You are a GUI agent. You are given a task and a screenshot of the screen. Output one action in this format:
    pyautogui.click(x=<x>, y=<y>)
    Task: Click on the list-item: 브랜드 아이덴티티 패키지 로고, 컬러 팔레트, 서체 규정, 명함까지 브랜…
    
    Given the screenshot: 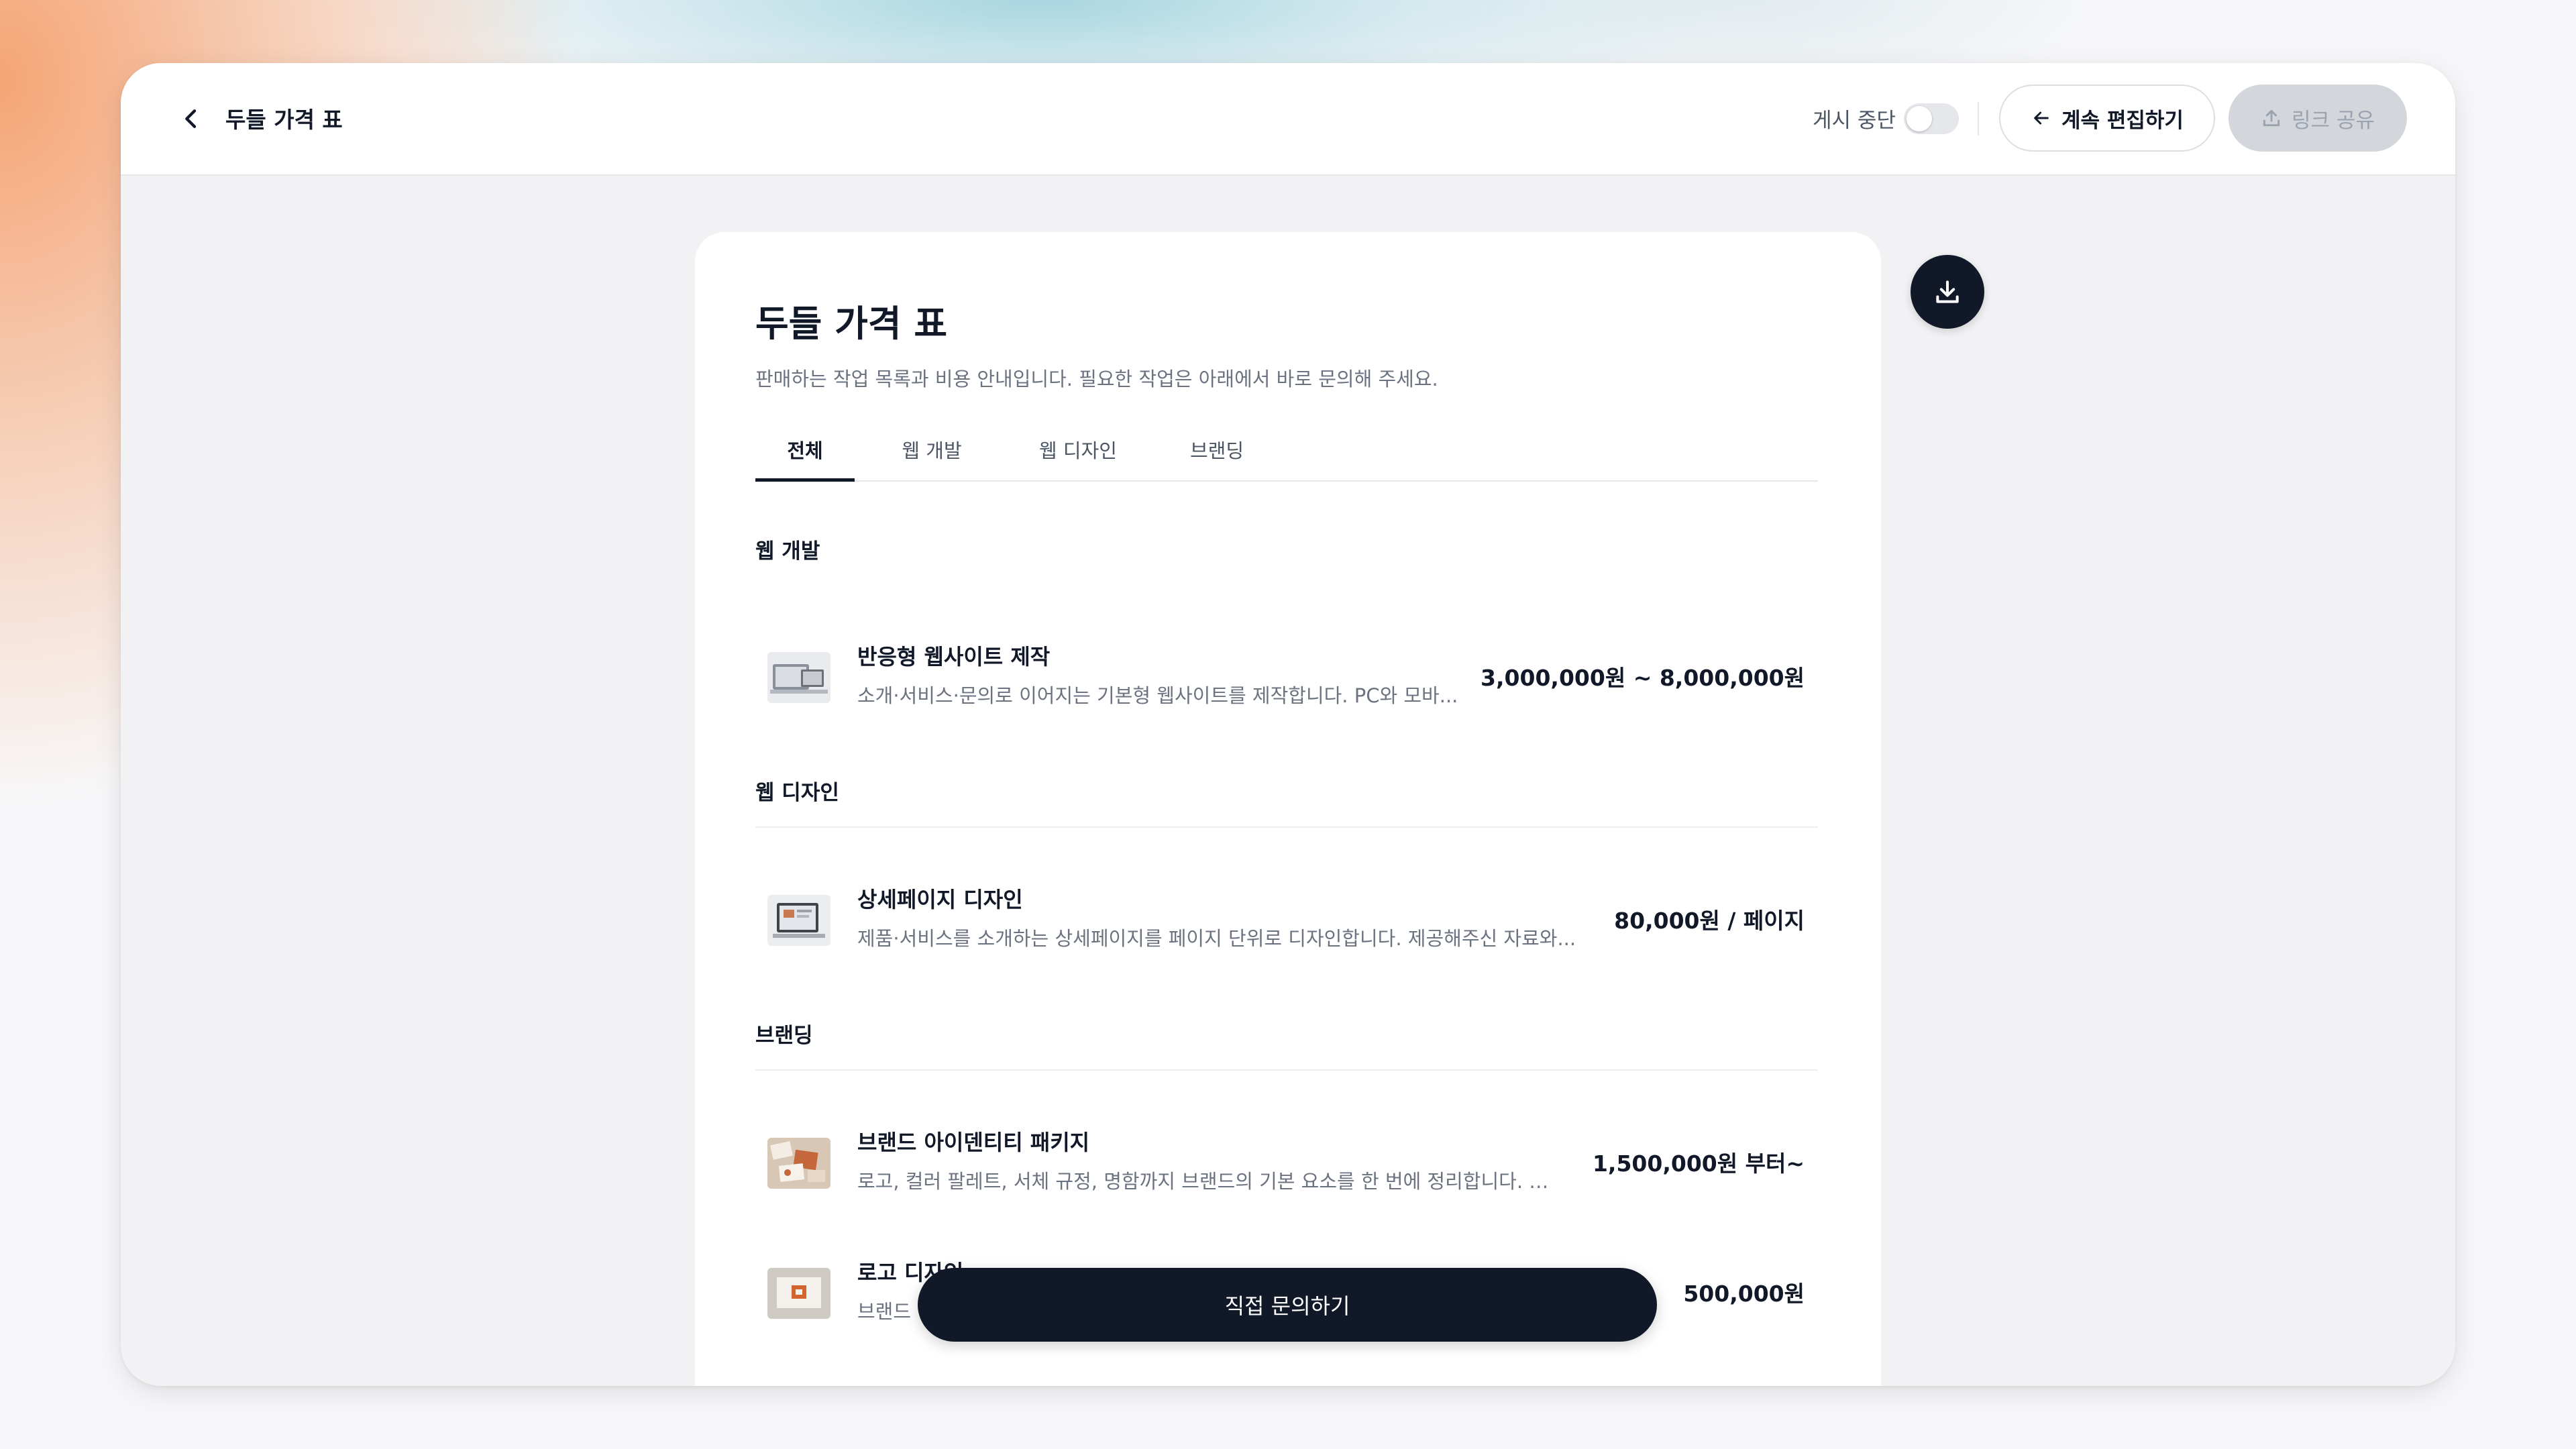 What is the action you would take?
    pyautogui.click(x=1286, y=1155)
    